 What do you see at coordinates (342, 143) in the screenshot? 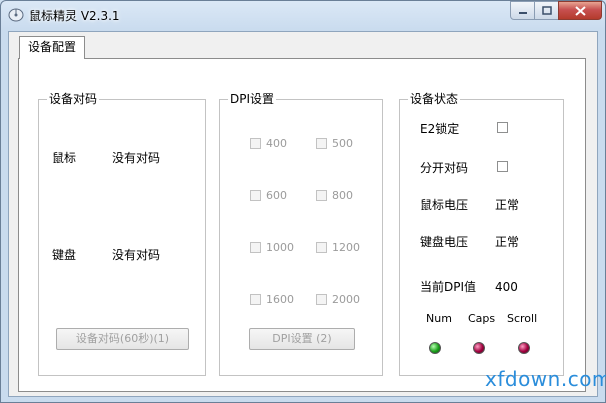
I see `dpi-500-label: 500` at bounding box center [342, 143].